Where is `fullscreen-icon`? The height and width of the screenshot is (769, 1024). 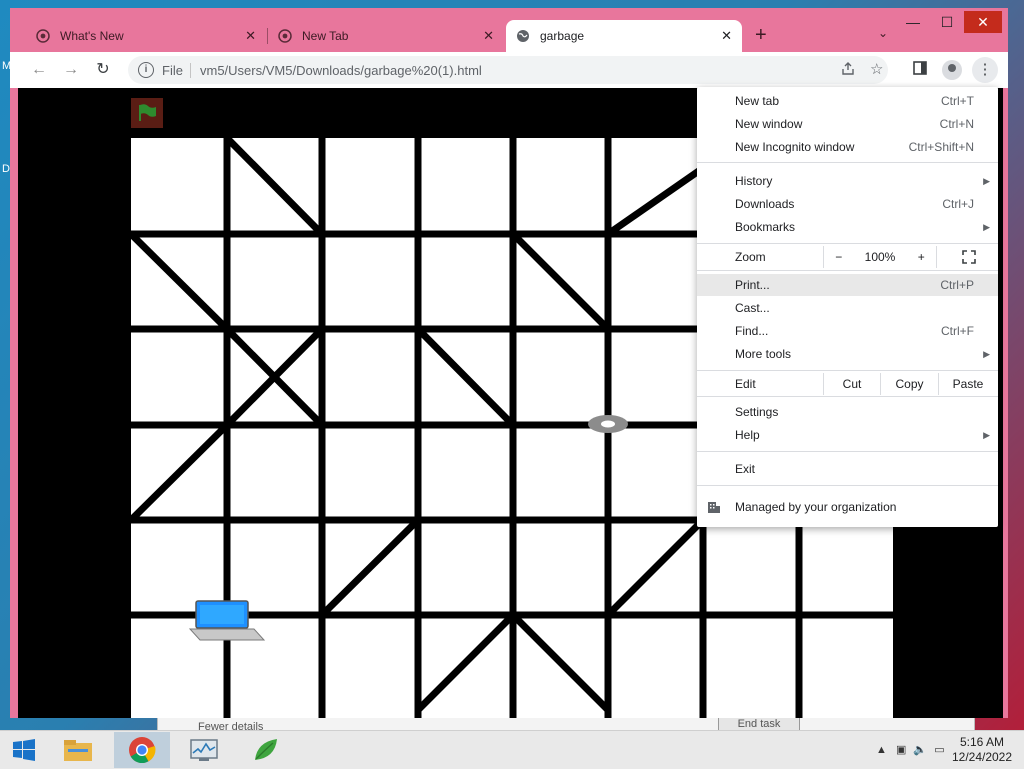 fullscreen-icon is located at coordinates (969, 257).